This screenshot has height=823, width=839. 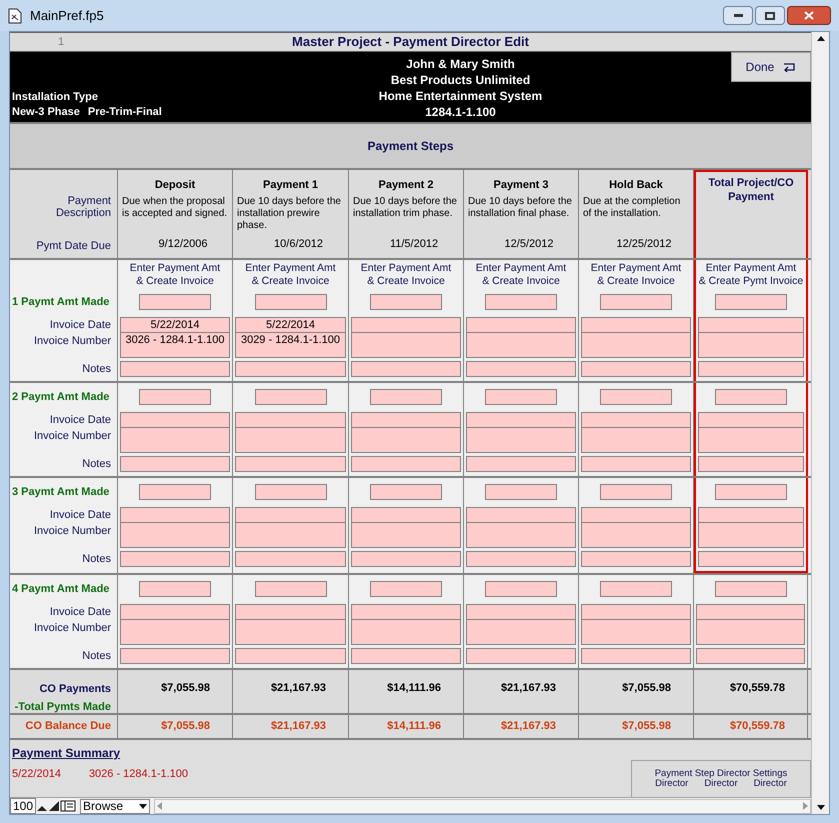 What do you see at coordinates (175, 345) in the screenshot?
I see `invoice-number-field: 3026 - 1284.1-1.100` at bounding box center [175, 345].